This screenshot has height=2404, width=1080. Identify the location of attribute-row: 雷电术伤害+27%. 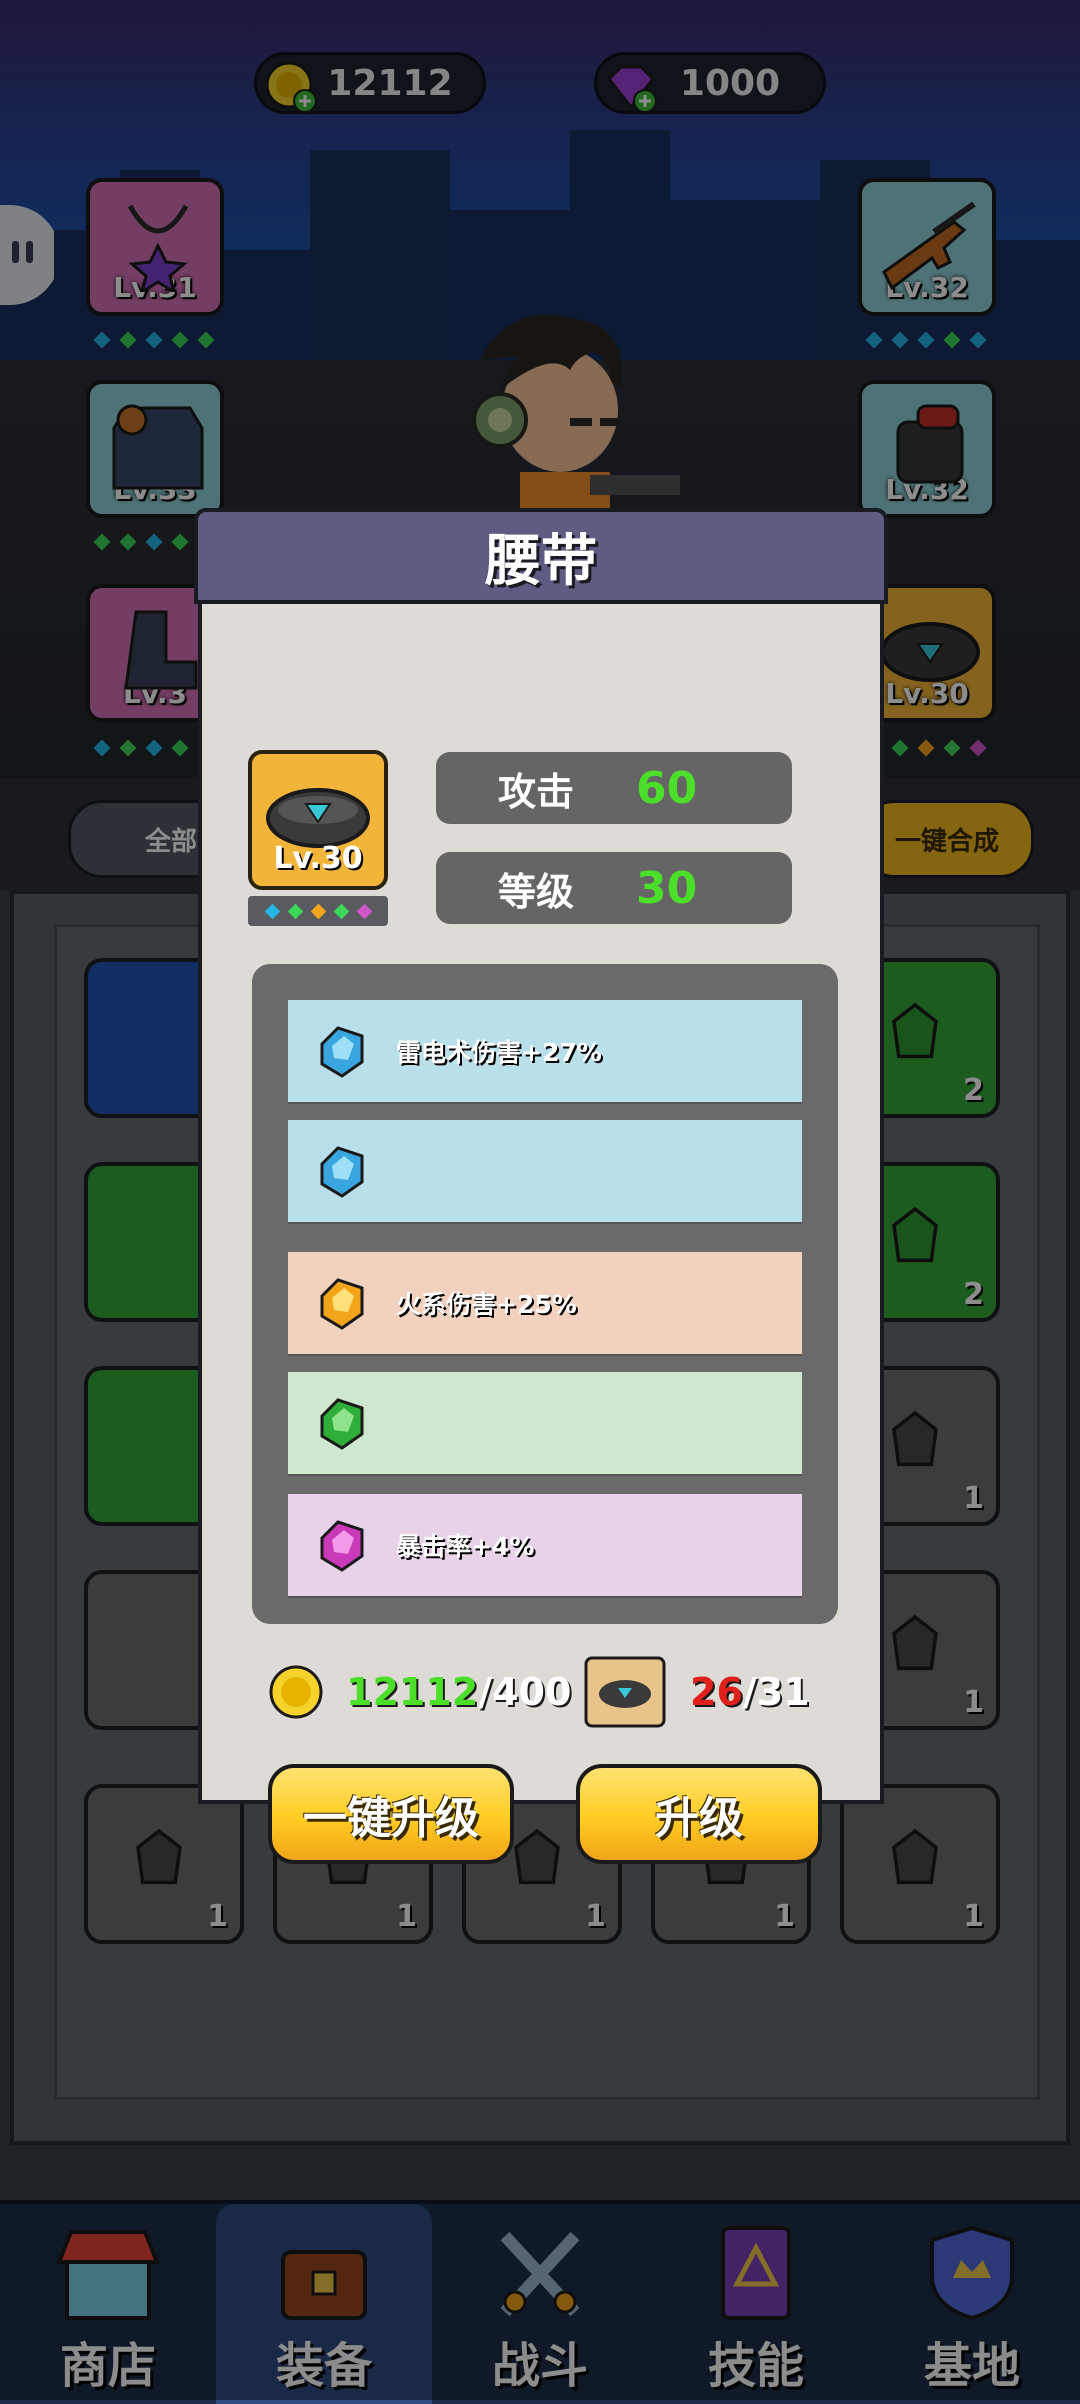
(545, 1051).